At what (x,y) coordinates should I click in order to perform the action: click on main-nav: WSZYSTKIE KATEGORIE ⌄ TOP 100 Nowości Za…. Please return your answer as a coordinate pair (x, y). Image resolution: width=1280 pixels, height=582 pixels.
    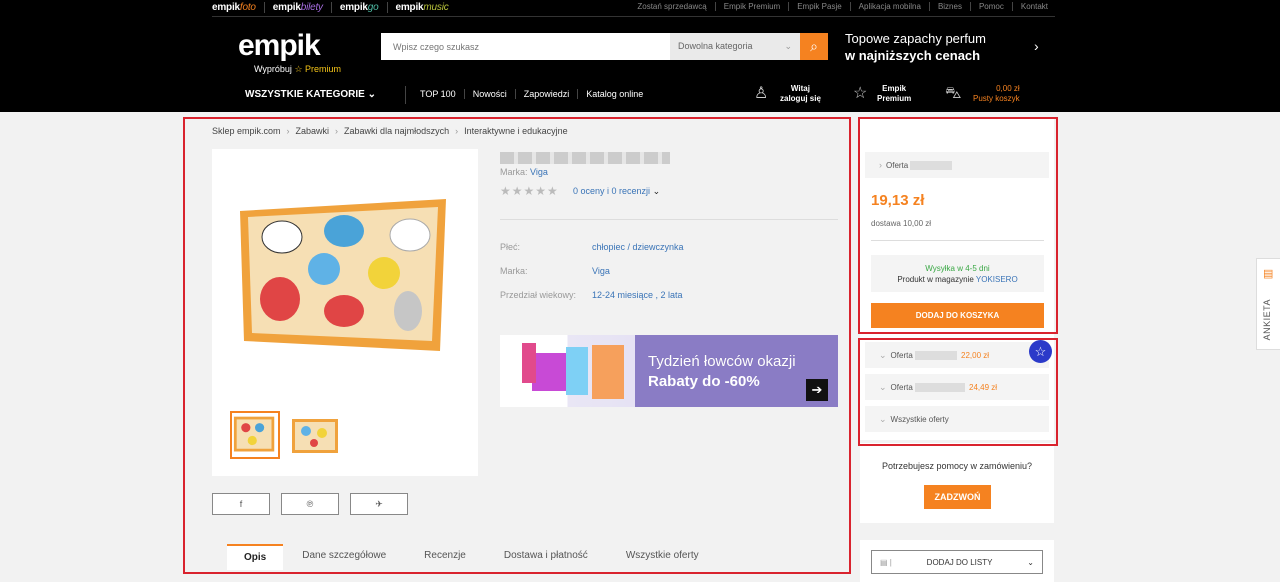
    Looking at the image, I should click on (640, 96).